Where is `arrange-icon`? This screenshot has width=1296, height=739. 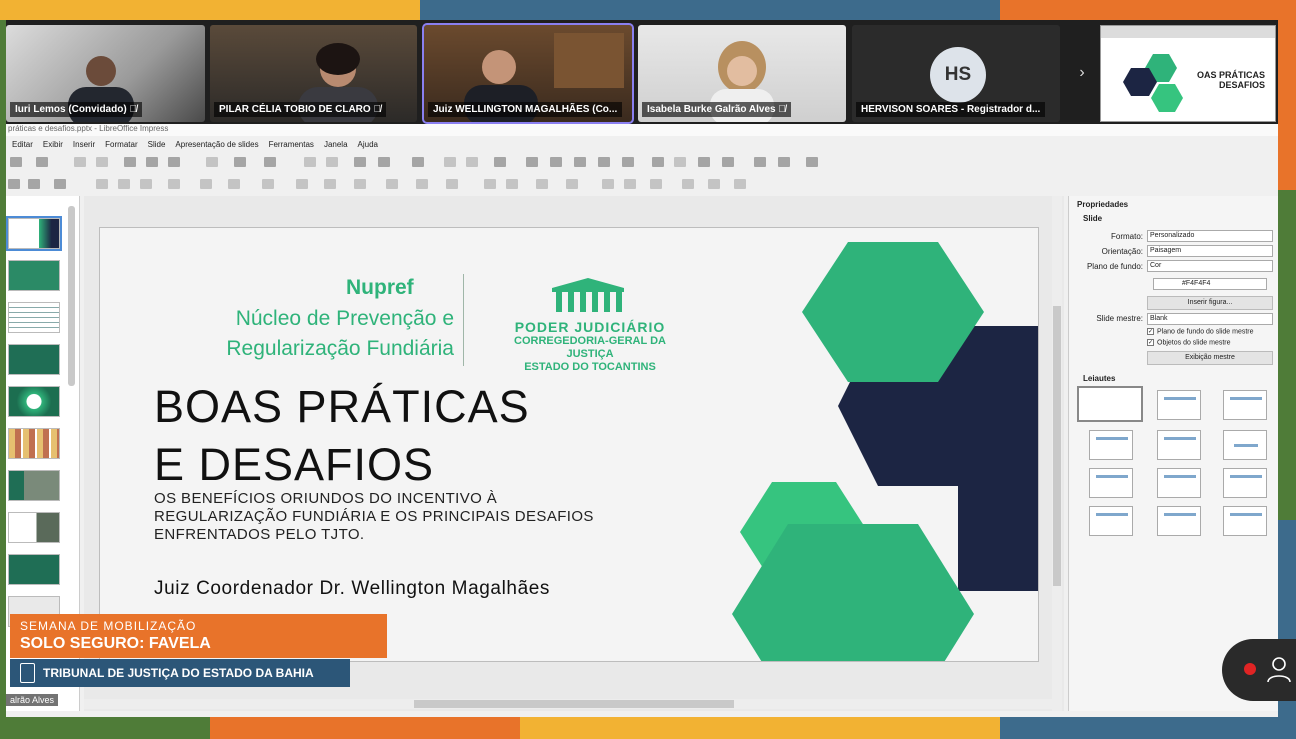 arrange-icon is located at coordinates (542, 184).